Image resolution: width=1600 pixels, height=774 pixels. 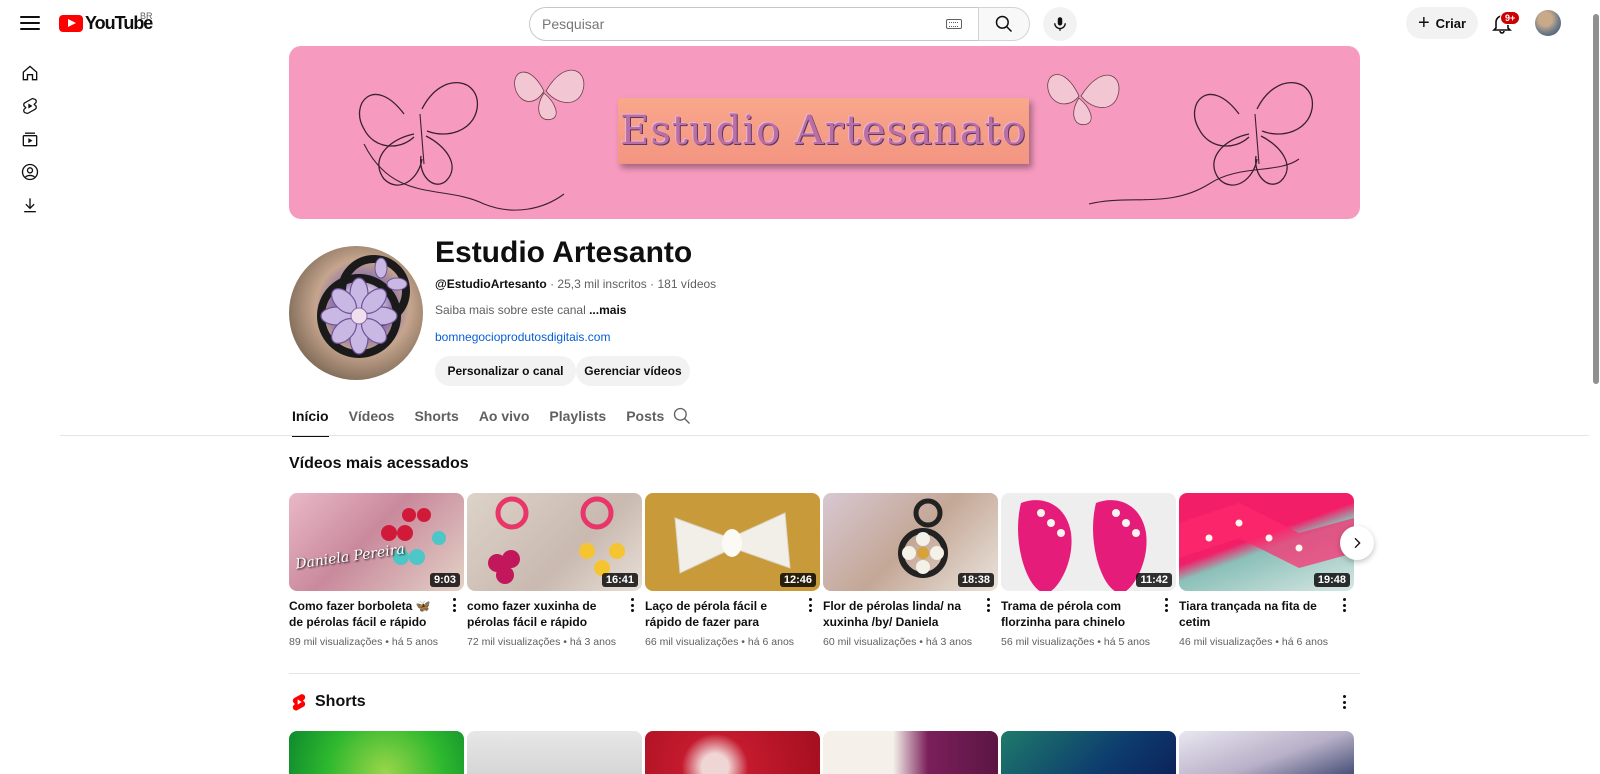 I want to click on rail-subscriptions, so click(x=30, y=138).